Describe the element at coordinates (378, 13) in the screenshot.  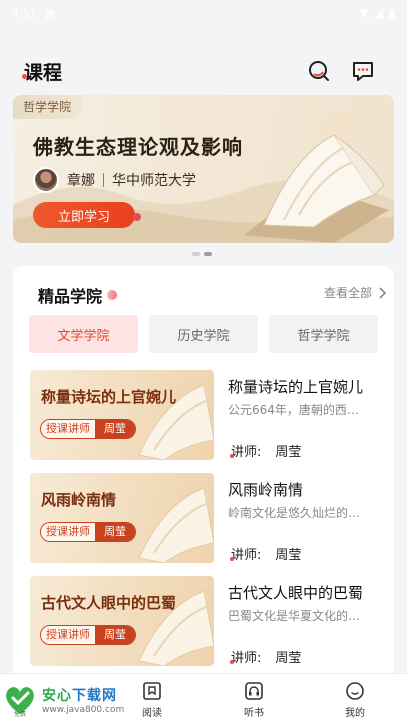
I see `signal-icon: ◢` at that location.